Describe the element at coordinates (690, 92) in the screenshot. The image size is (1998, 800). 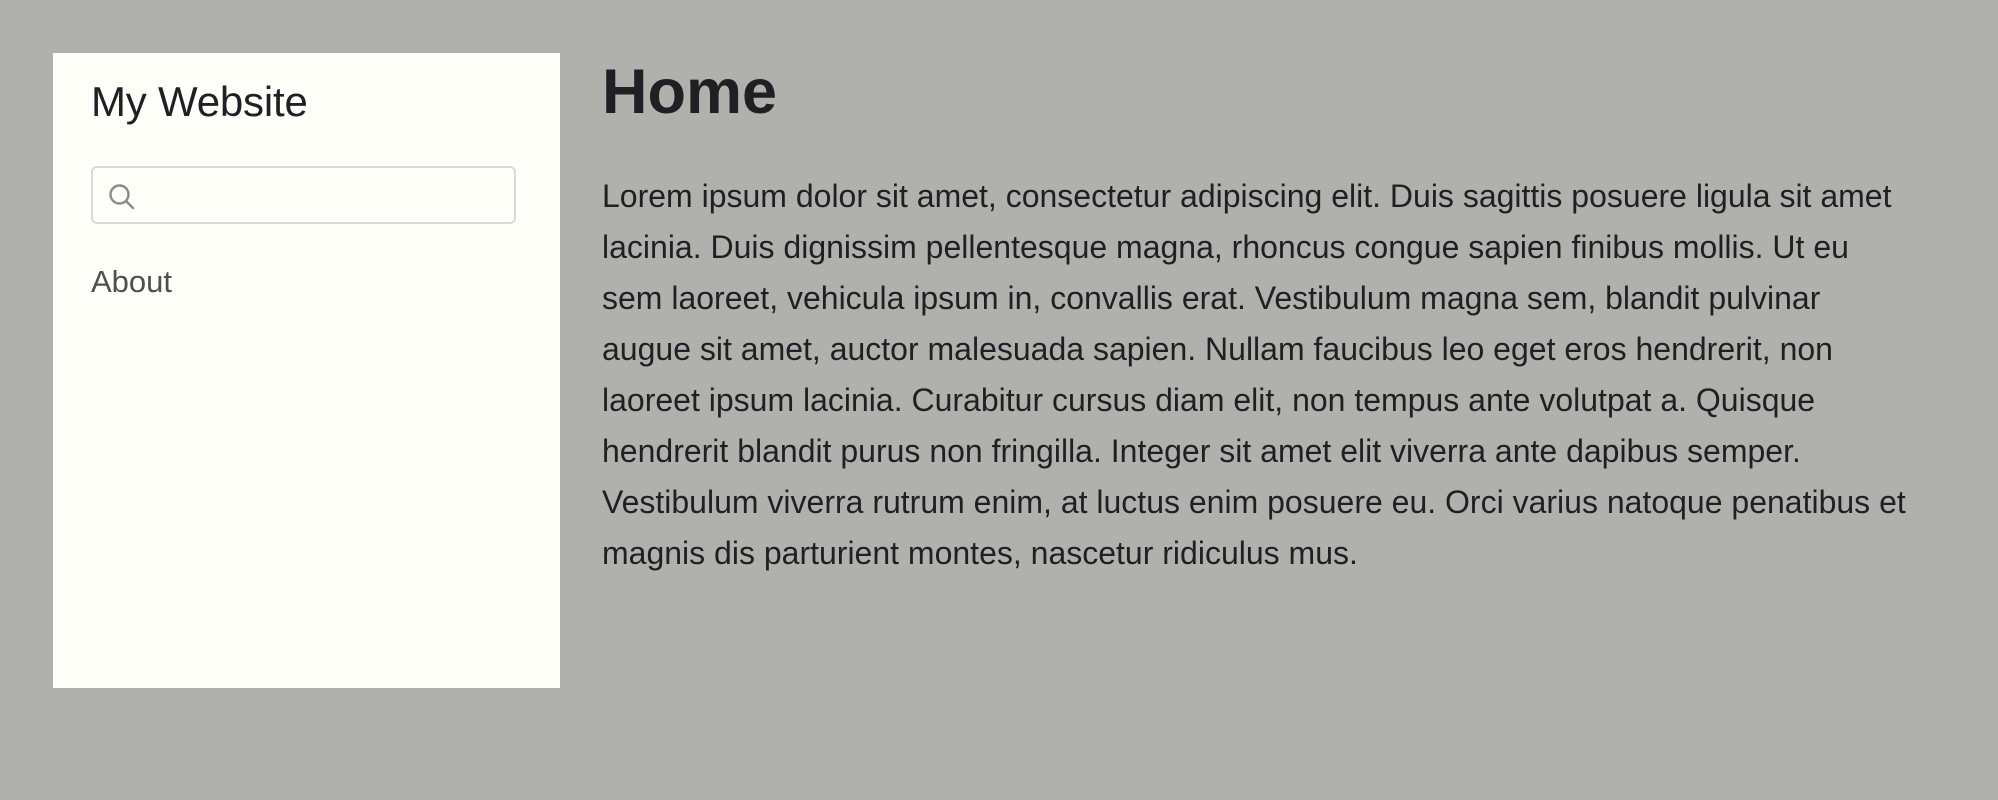
I see `page-title: Home` at that location.